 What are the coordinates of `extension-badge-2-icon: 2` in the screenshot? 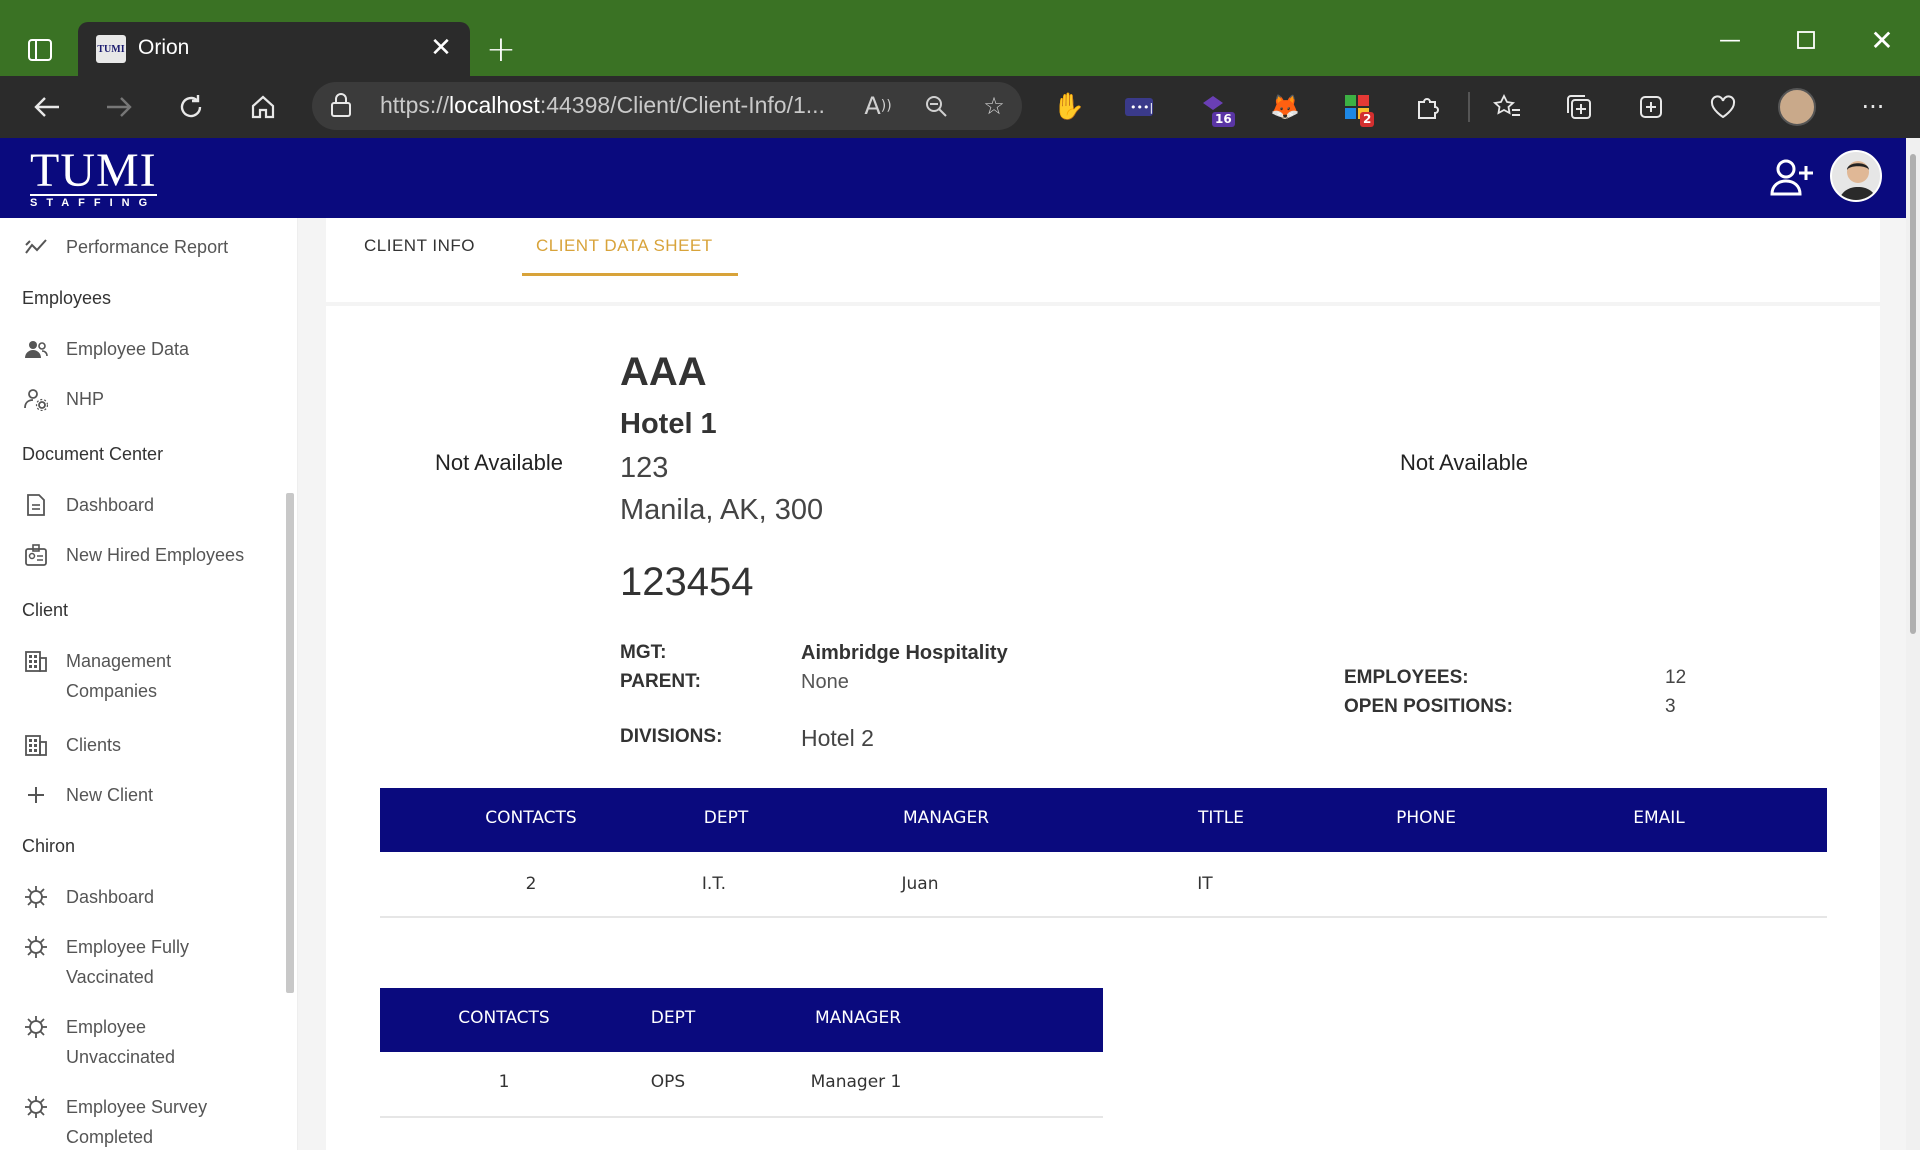 It's located at (1357, 107).